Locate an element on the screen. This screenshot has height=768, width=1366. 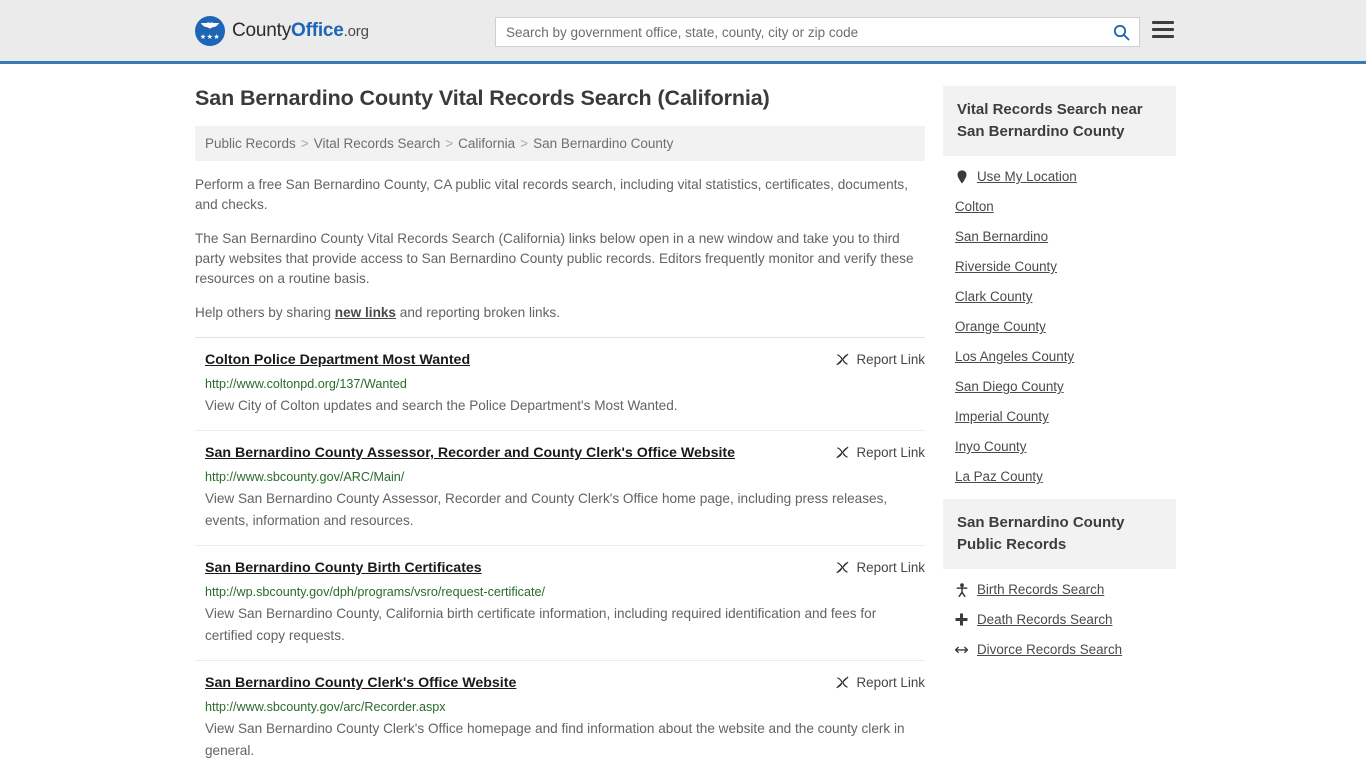
sidebar-item-los-angeles-county: Los Angeles County is located at coordinates (1065, 356).